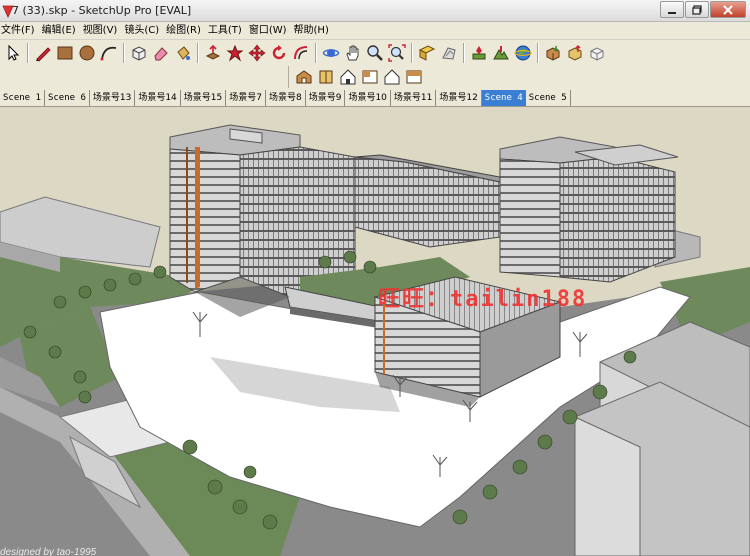 The width and height of the screenshot is (750, 556). What do you see at coordinates (697, 9) in the screenshot?
I see `maximize-button` at bounding box center [697, 9].